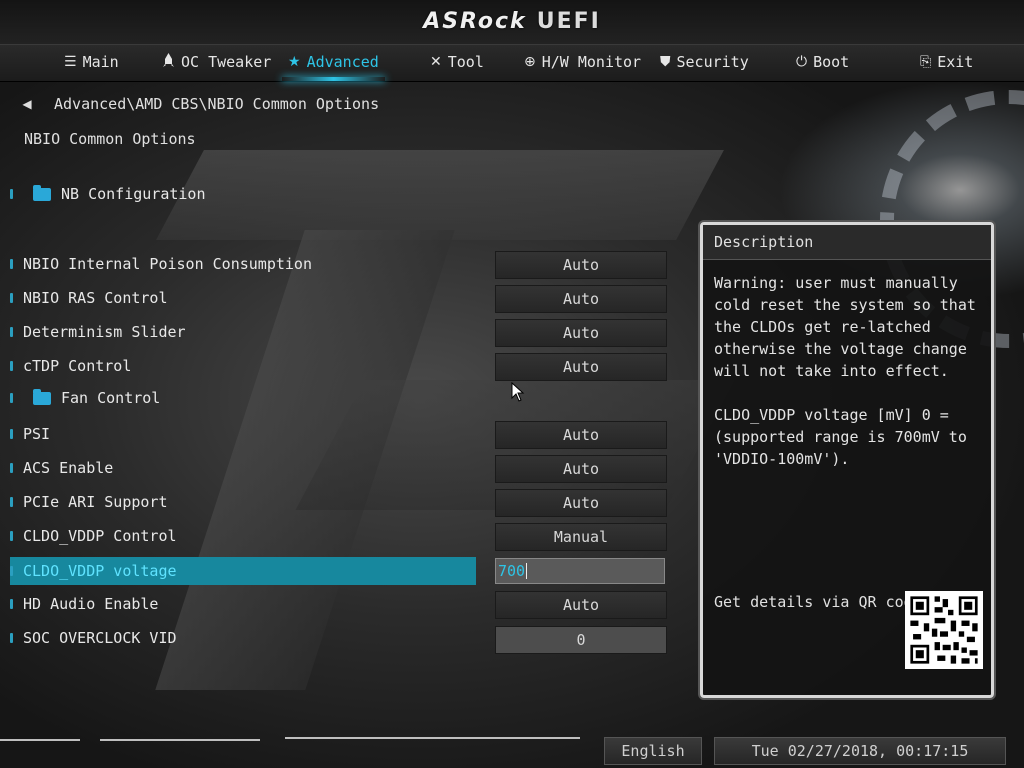  Describe the element at coordinates (27, 104) in the screenshot. I see `back-arrow-icon: ◀` at that location.